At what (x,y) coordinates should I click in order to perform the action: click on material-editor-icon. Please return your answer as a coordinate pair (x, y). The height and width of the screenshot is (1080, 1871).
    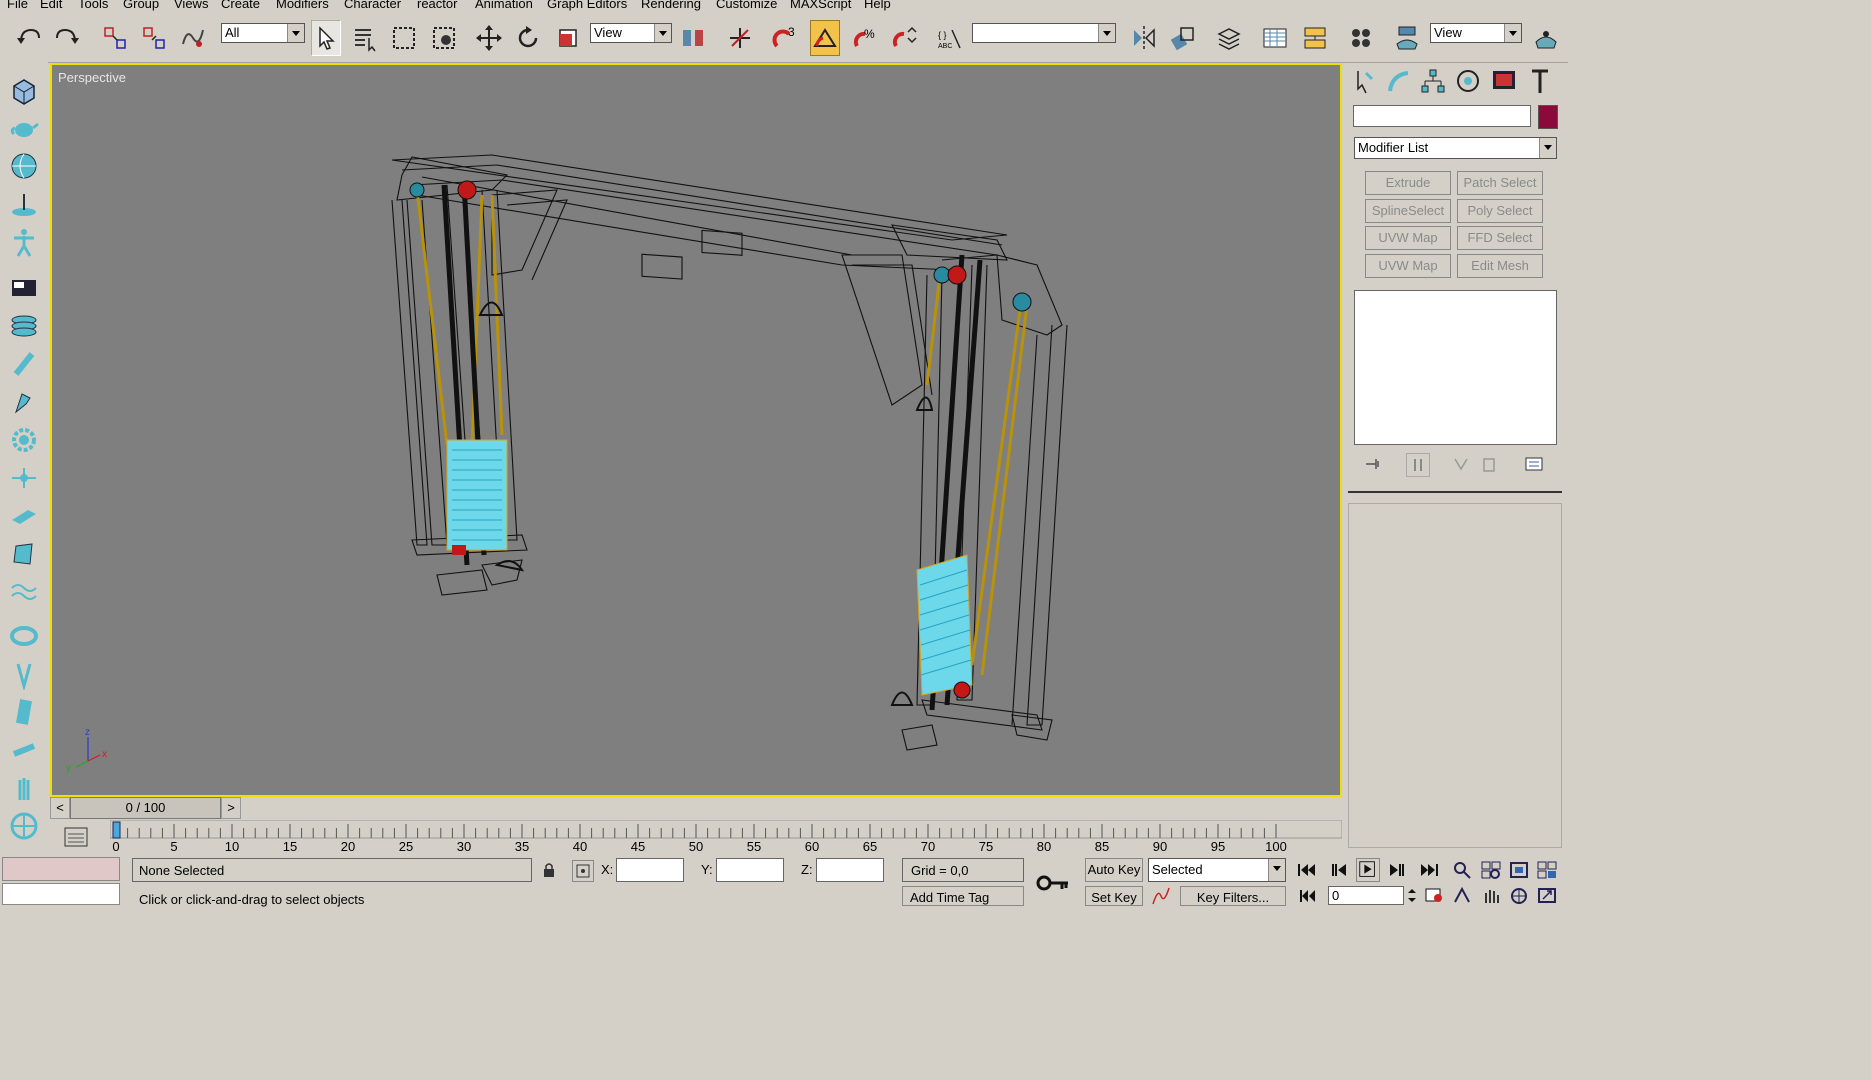
    Looking at the image, I should click on (1361, 38).